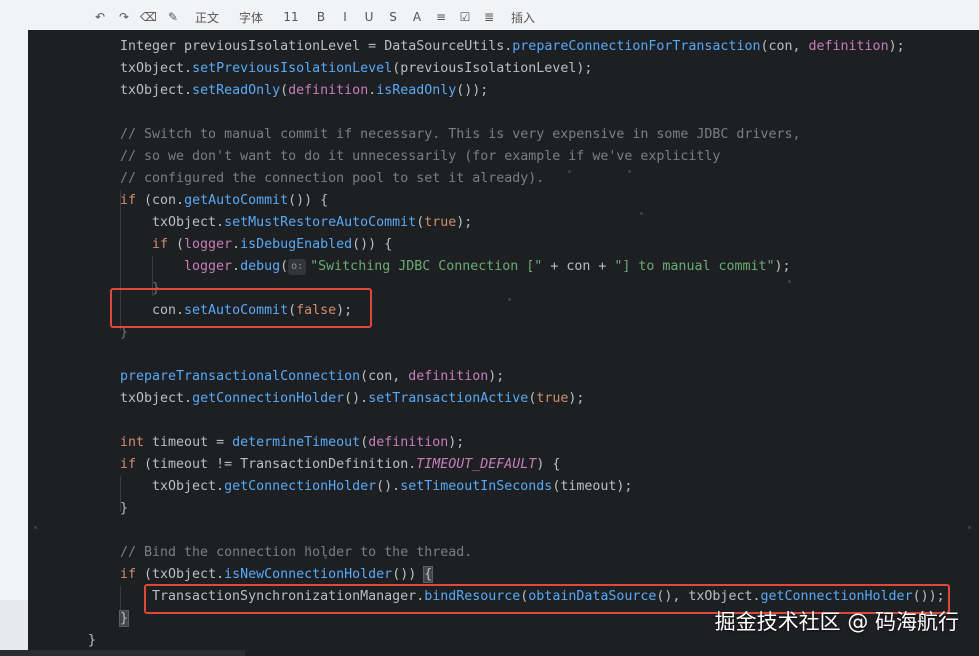 Image resolution: width=979 pixels, height=656 pixels. Describe the element at coordinates (240, 376) in the screenshot. I see `code-token: prepareTransactionalConnection` at that location.